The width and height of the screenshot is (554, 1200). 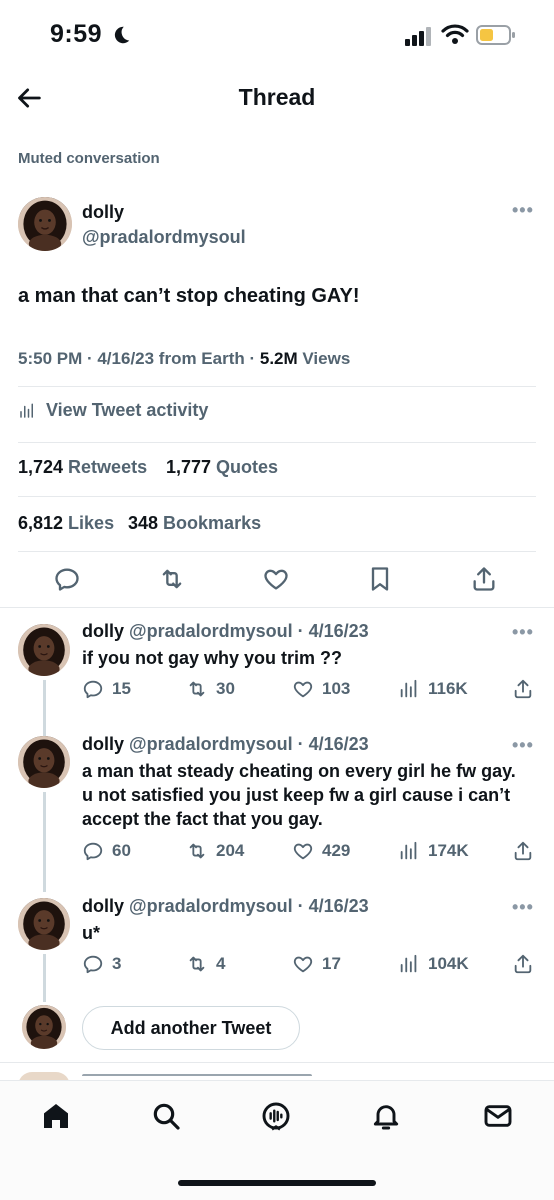 What do you see at coordinates (215, 851) in the screenshot?
I see `retweet-button: 204` at bounding box center [215, 851].